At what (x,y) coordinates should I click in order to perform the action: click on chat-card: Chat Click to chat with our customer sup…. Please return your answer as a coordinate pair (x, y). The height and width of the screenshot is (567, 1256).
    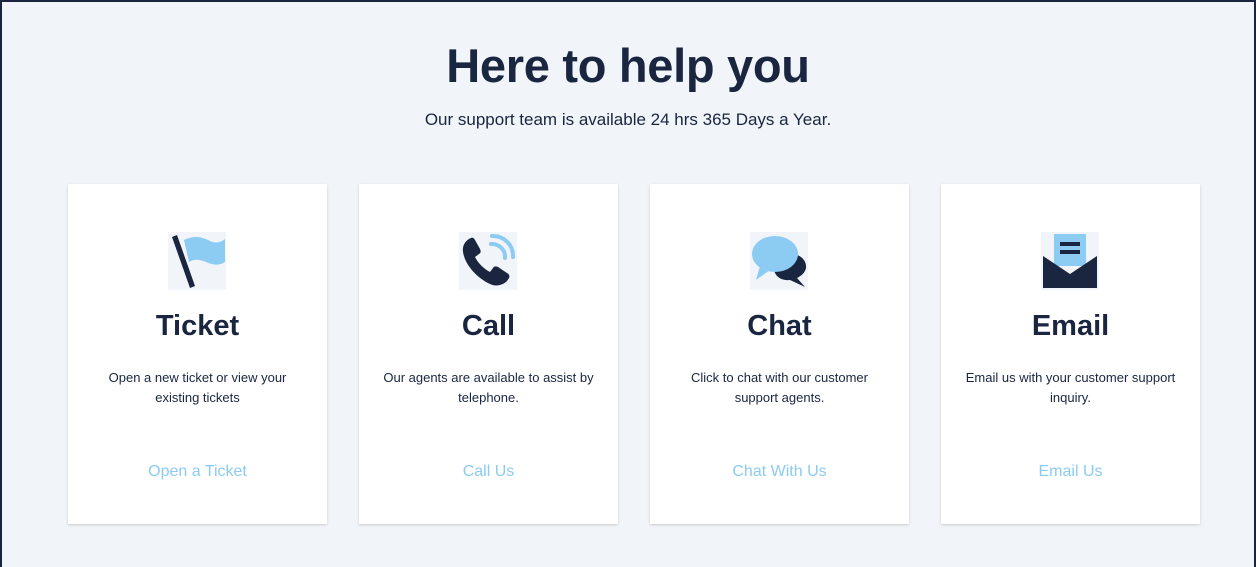
    Looking at the image, I should click on (779, 354).